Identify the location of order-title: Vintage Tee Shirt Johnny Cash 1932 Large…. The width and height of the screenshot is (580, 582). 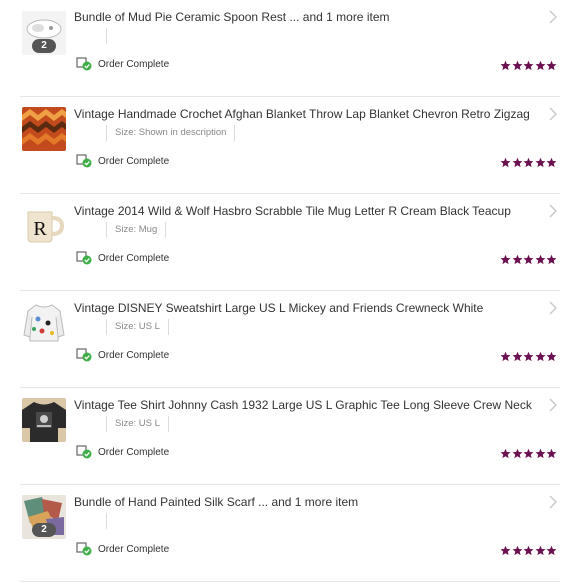
(304, 405).